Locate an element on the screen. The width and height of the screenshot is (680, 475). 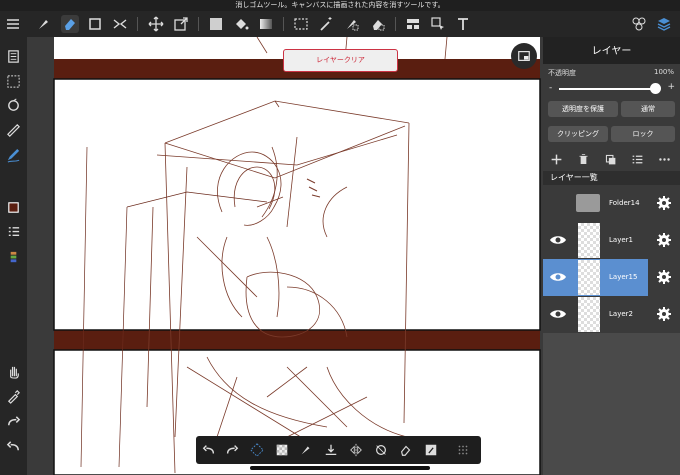
clear-eraser-icon is located at coordinates (406, 450).